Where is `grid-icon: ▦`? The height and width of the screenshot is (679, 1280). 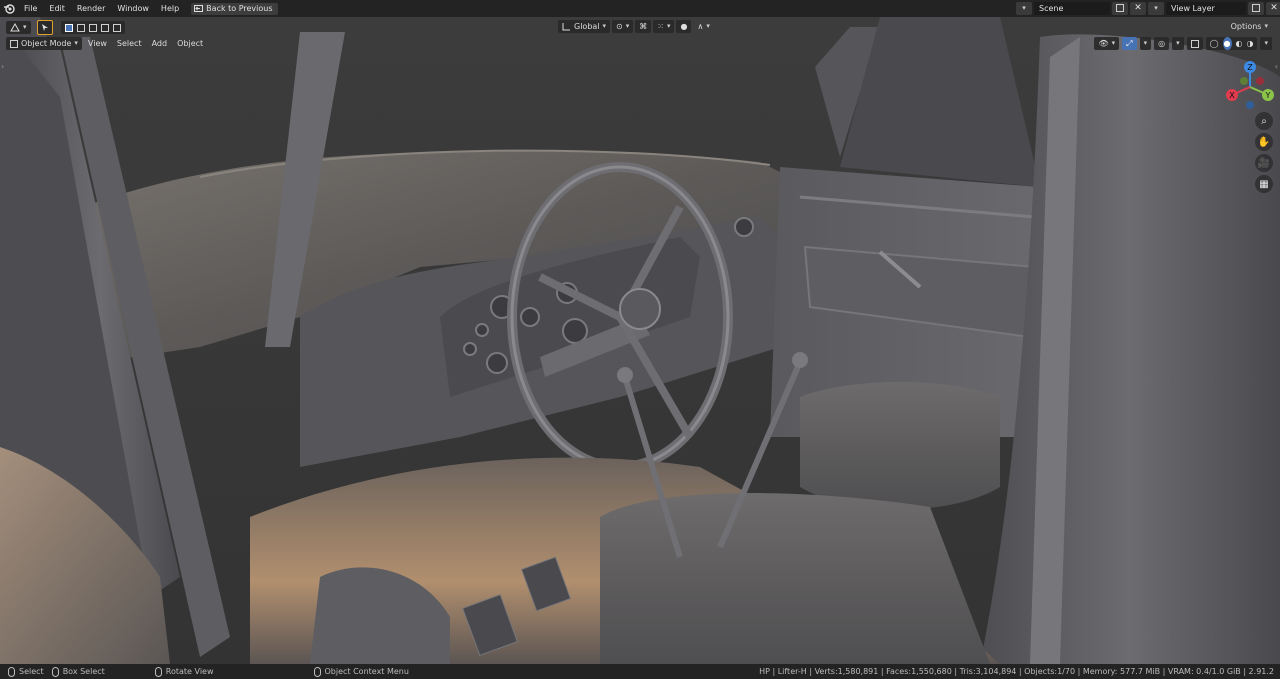
grid-icon: ▦ is located at coordinates (1264, 184).